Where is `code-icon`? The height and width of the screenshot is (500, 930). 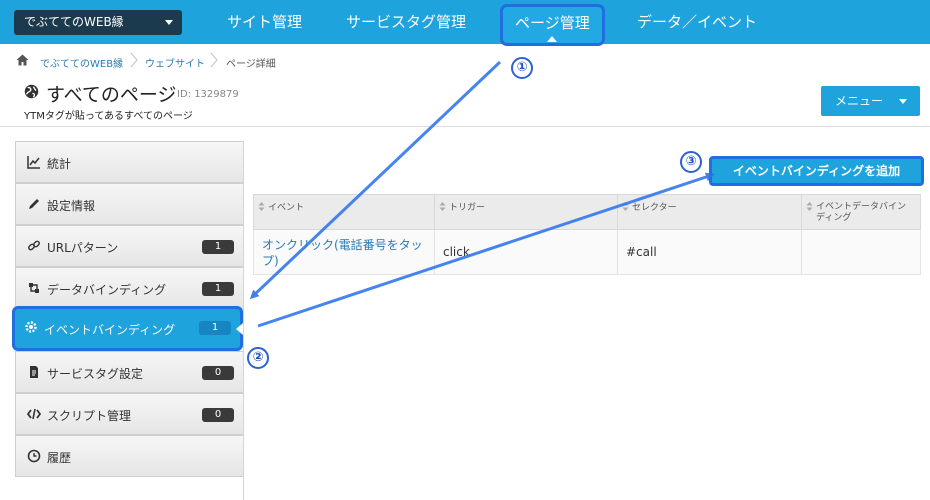
code-icon is located at coordinates (34, 414).